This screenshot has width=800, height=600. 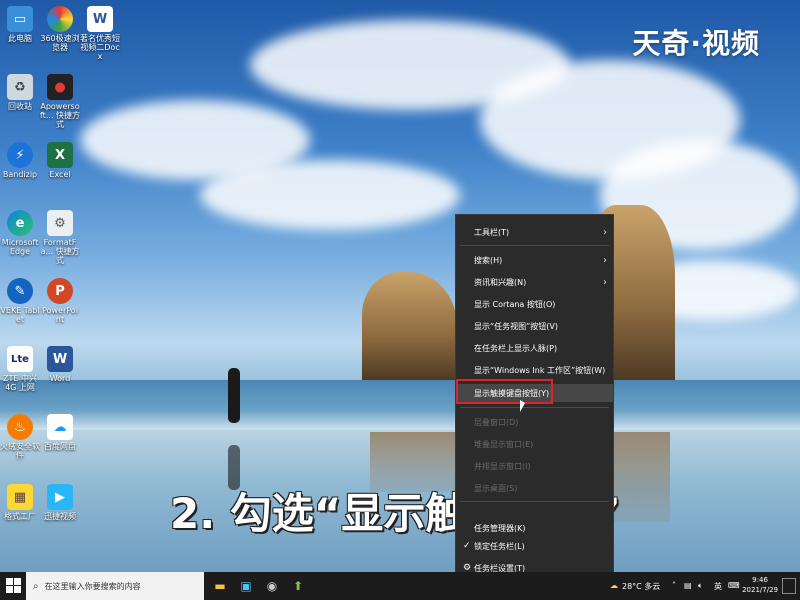 What do you see at coordinates (100, 19) in the screenshot?
I see `word-doc-icon: W` at bounding box center [100, 19].